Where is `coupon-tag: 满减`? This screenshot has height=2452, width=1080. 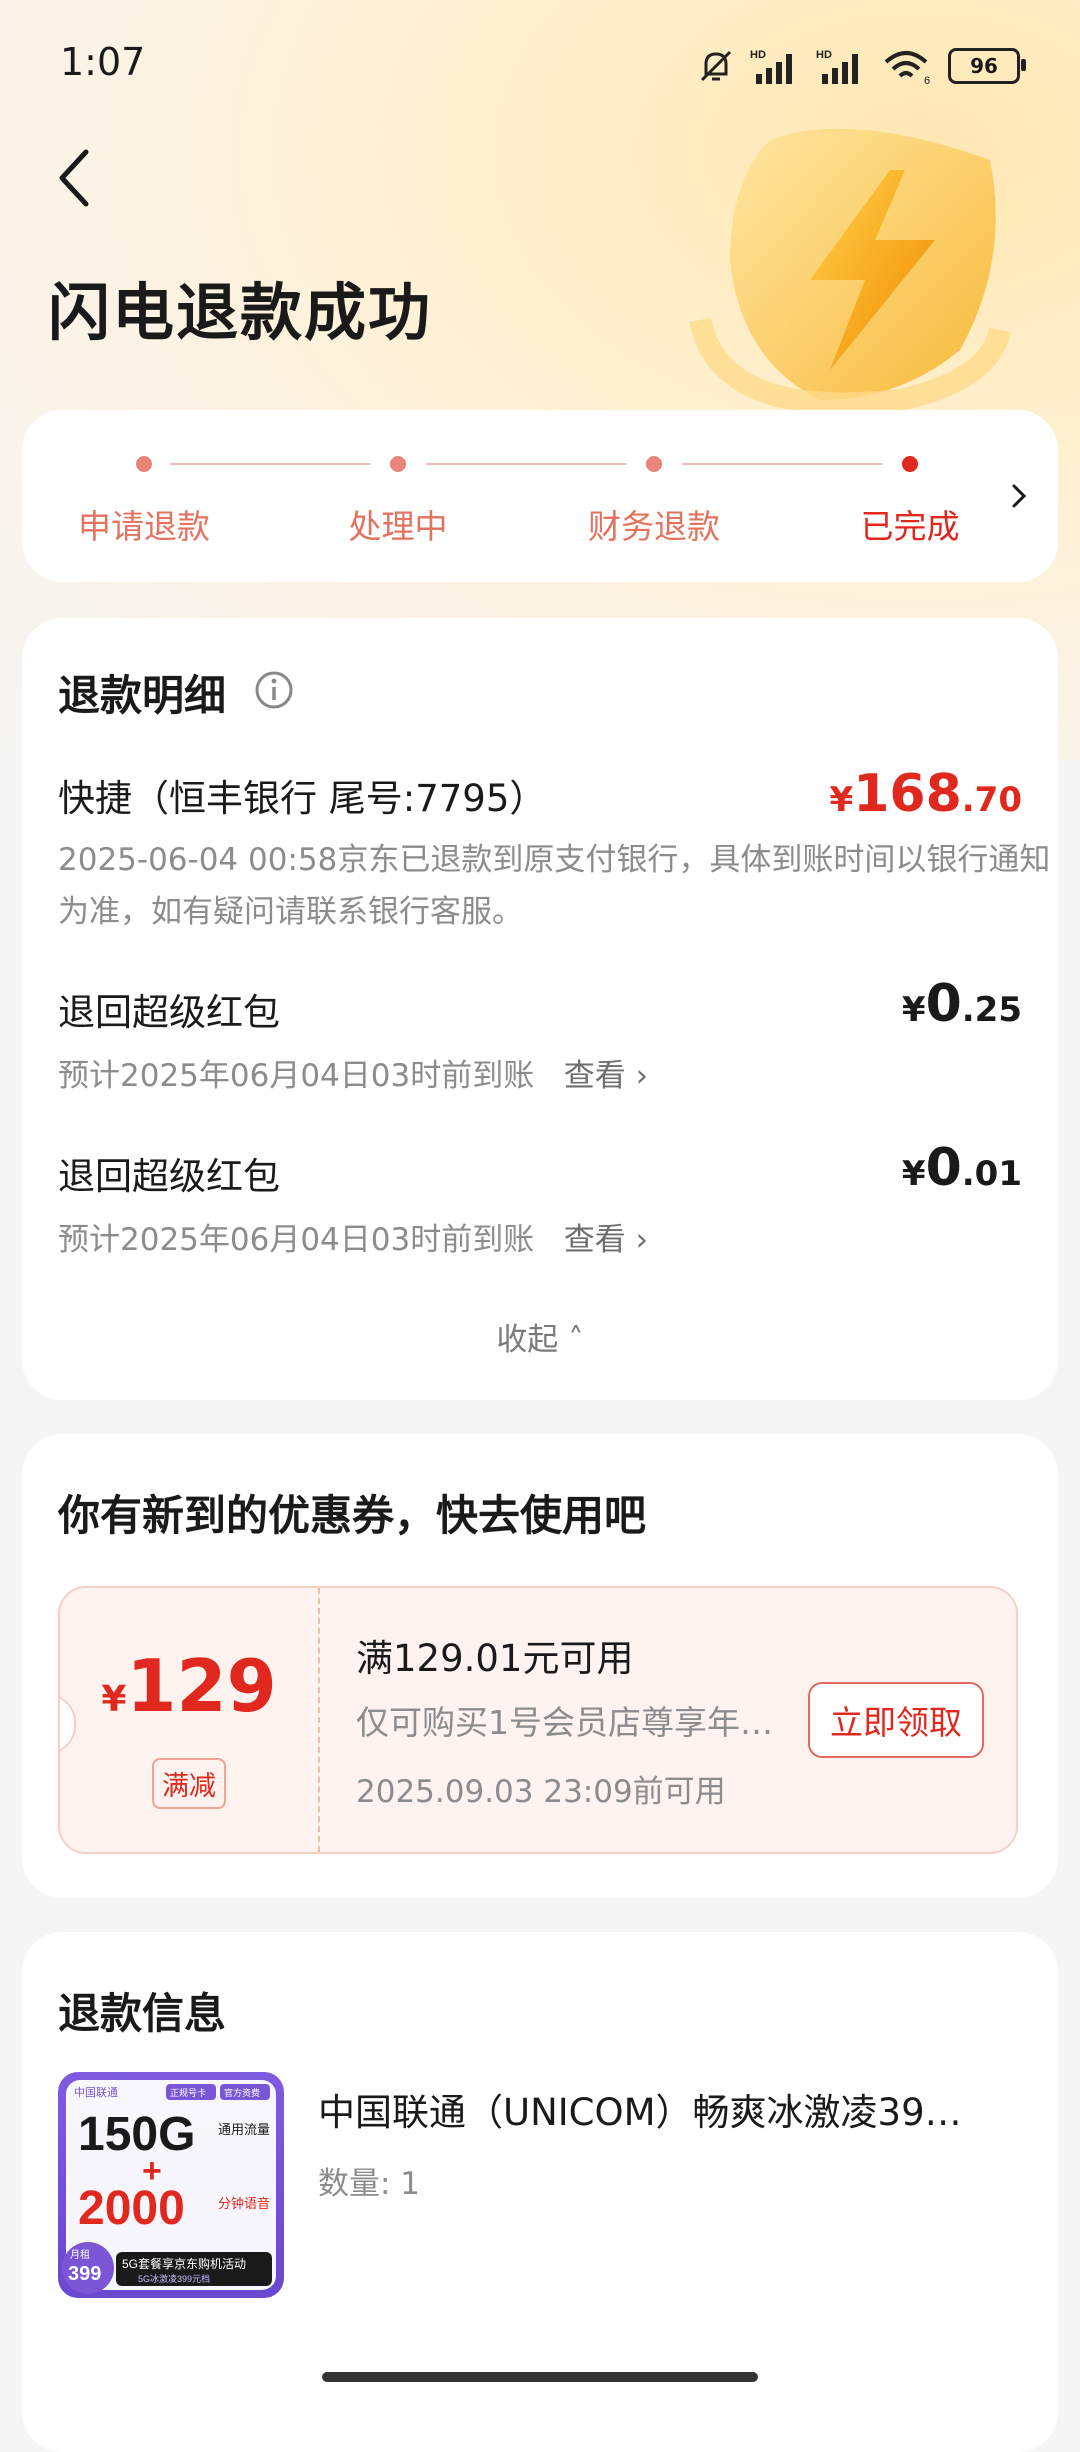 coupon-tag: 满减 is located at coordinates (189, 1783).